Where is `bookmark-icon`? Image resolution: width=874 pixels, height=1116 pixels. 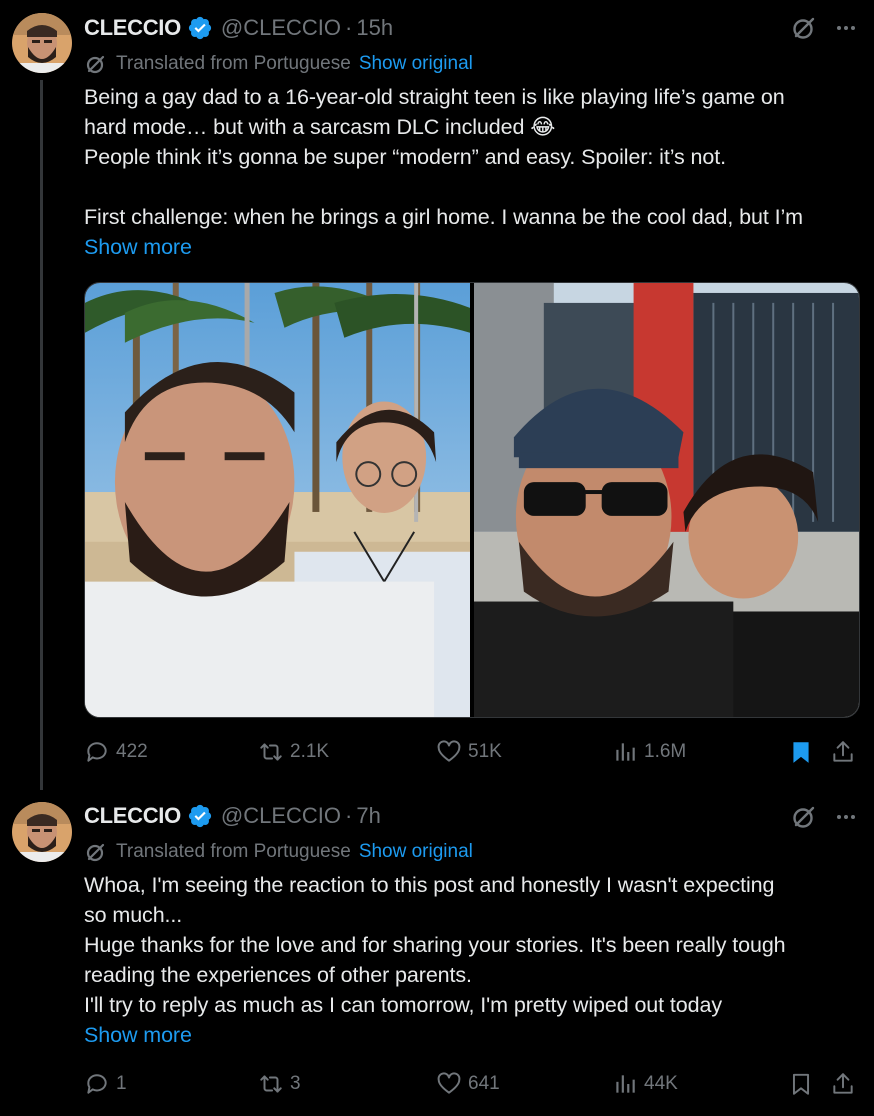 bookmark-icon is located at coordinates (801, 1084).